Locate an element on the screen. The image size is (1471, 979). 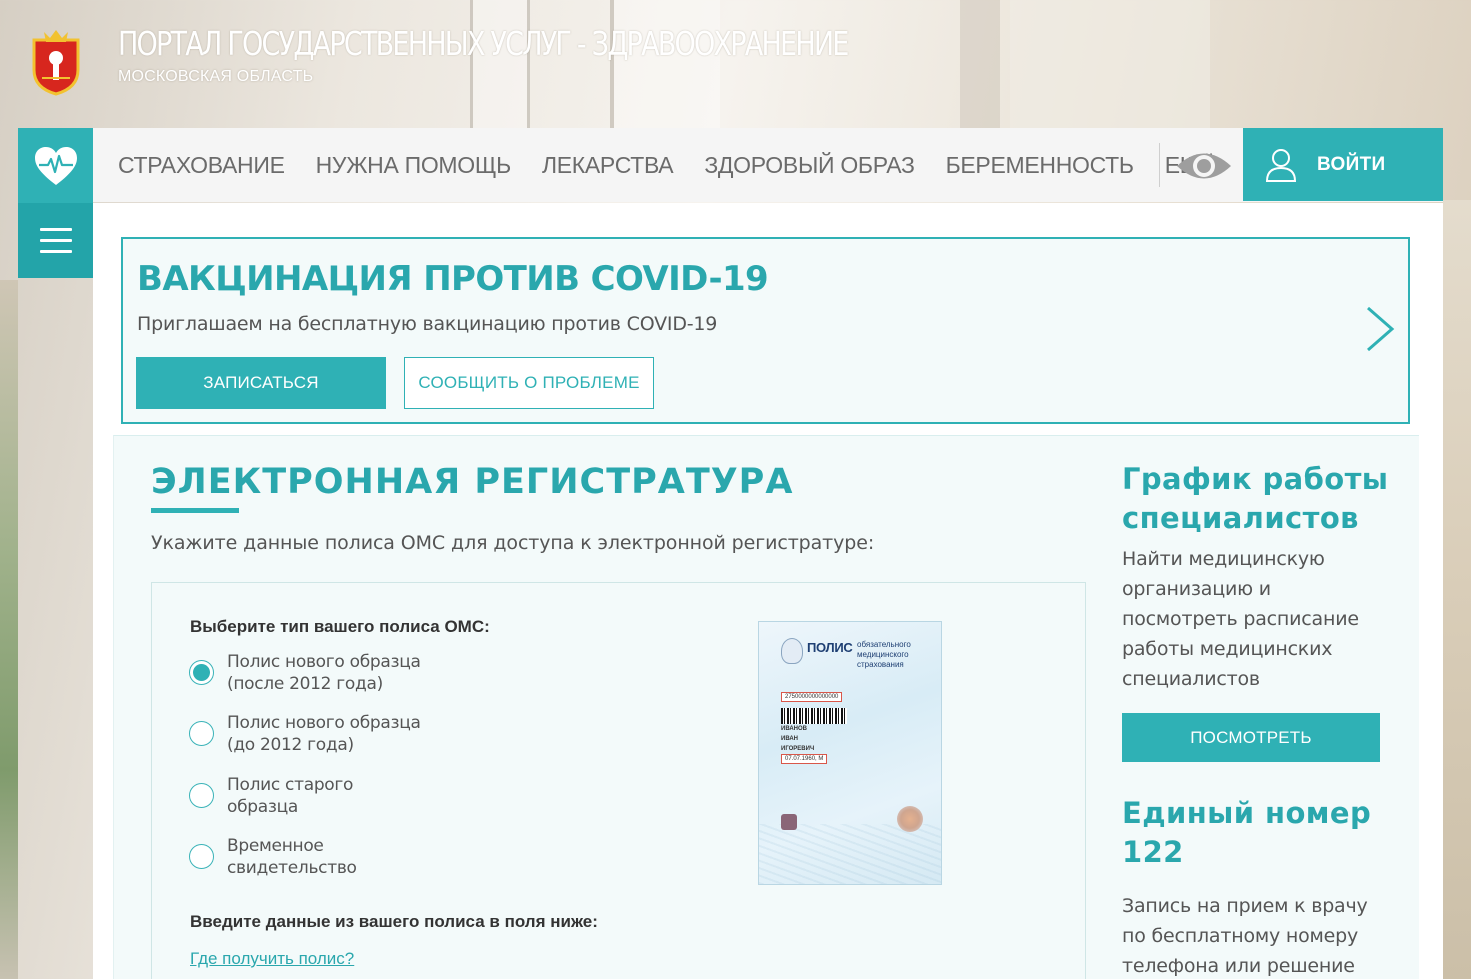
radio-option-new-before-2012: Полис нового образца (до 2012 года) is located at coordinates (305, 734).